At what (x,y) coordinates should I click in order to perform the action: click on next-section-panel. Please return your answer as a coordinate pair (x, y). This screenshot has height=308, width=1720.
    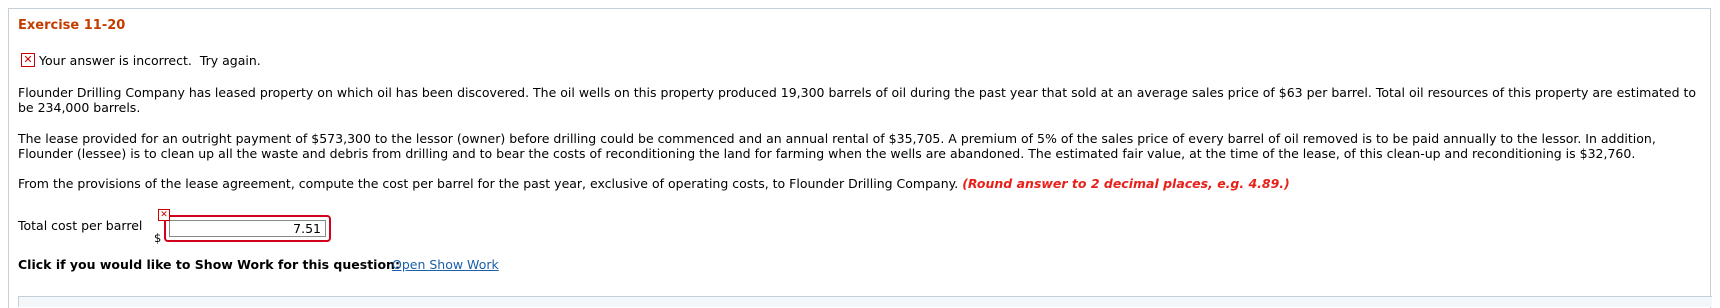
    Looking at the image, I should click on (865, 301).